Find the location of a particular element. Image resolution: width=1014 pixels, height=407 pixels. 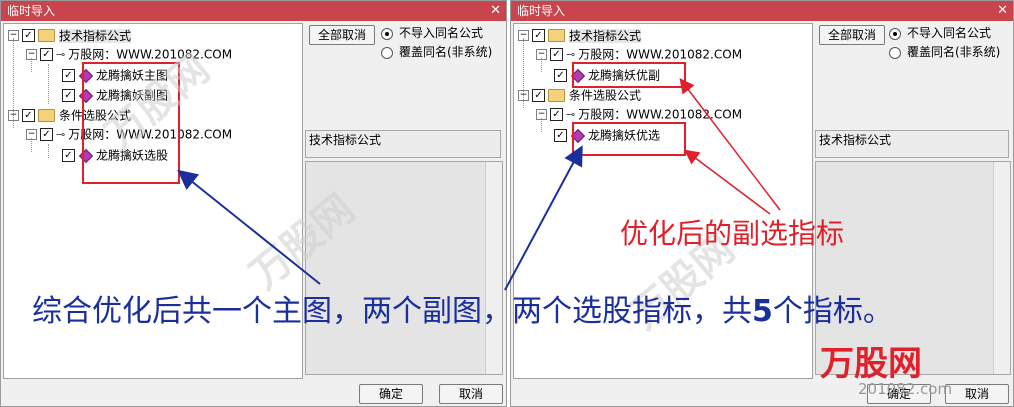

brand-site: 201082.com is located at coordinates (905, 389).